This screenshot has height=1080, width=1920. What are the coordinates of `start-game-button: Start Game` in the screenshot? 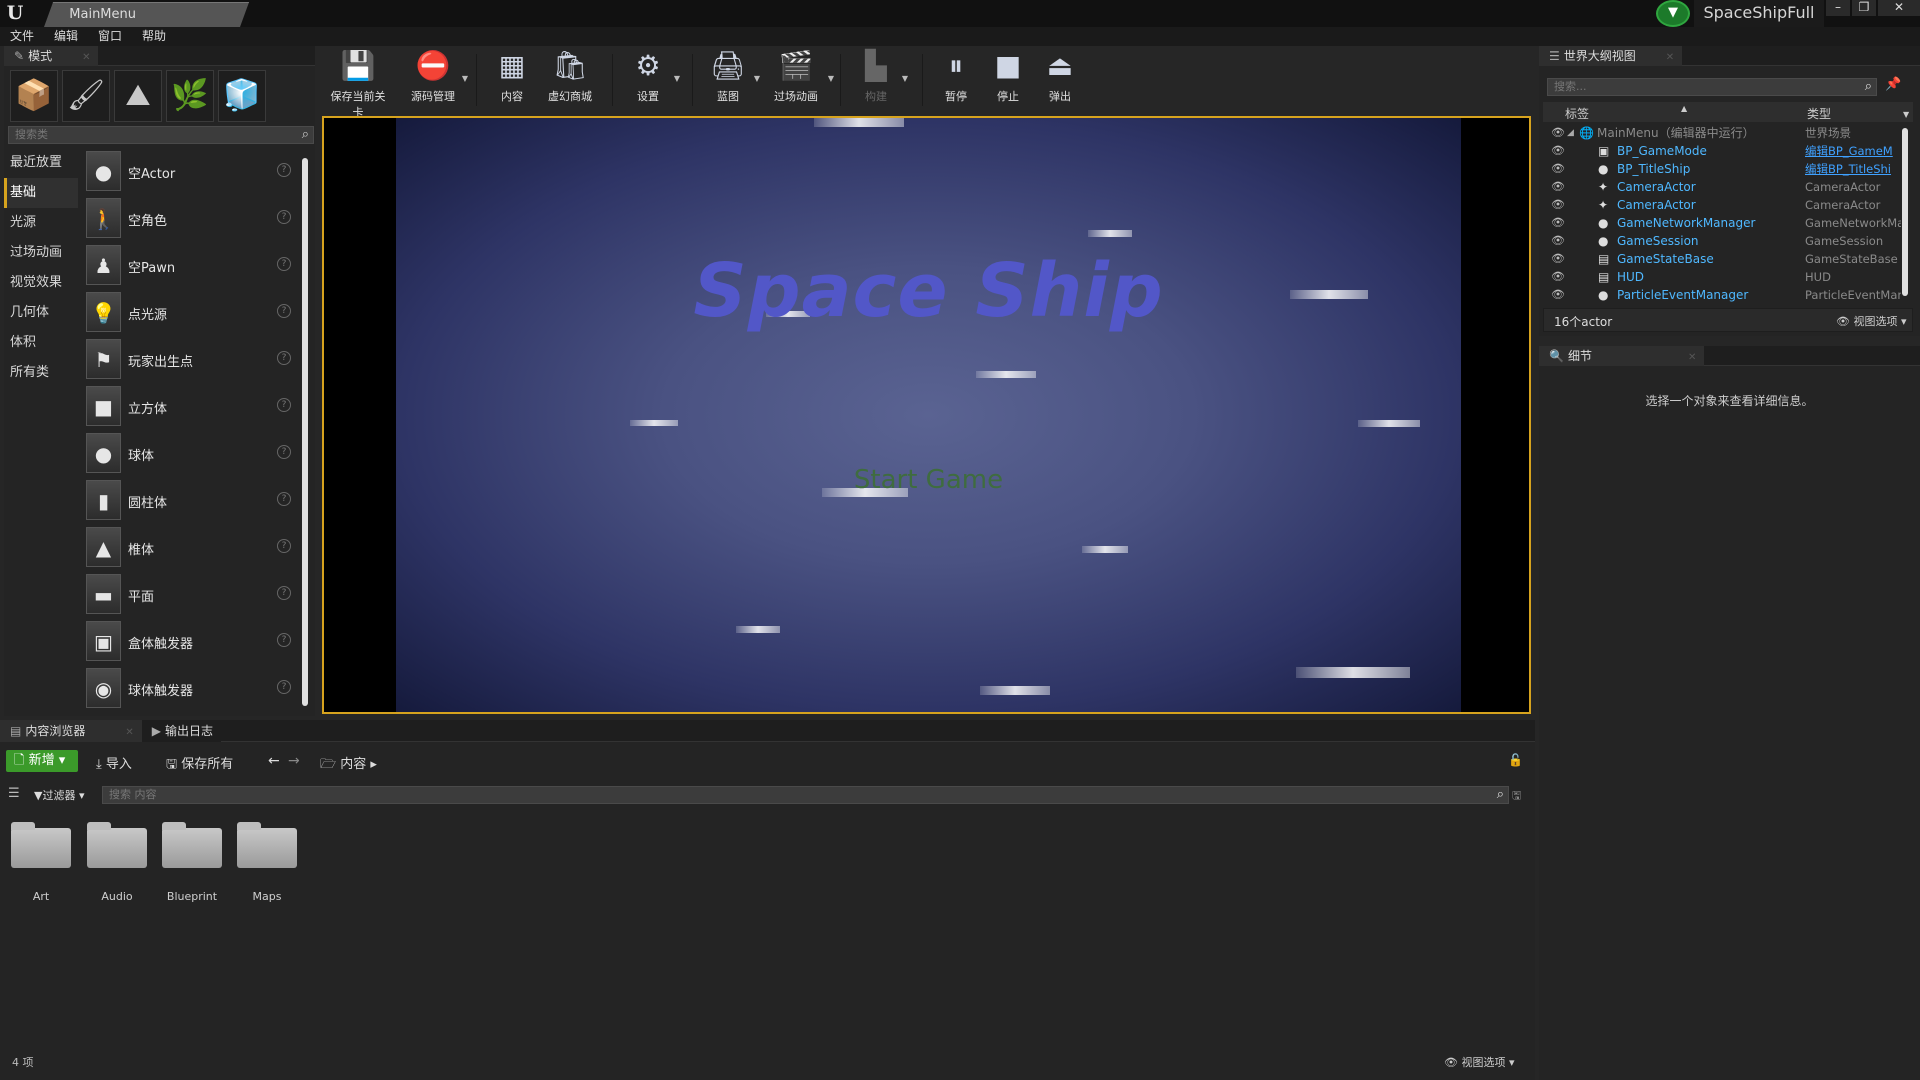 It's located at (928, 480).